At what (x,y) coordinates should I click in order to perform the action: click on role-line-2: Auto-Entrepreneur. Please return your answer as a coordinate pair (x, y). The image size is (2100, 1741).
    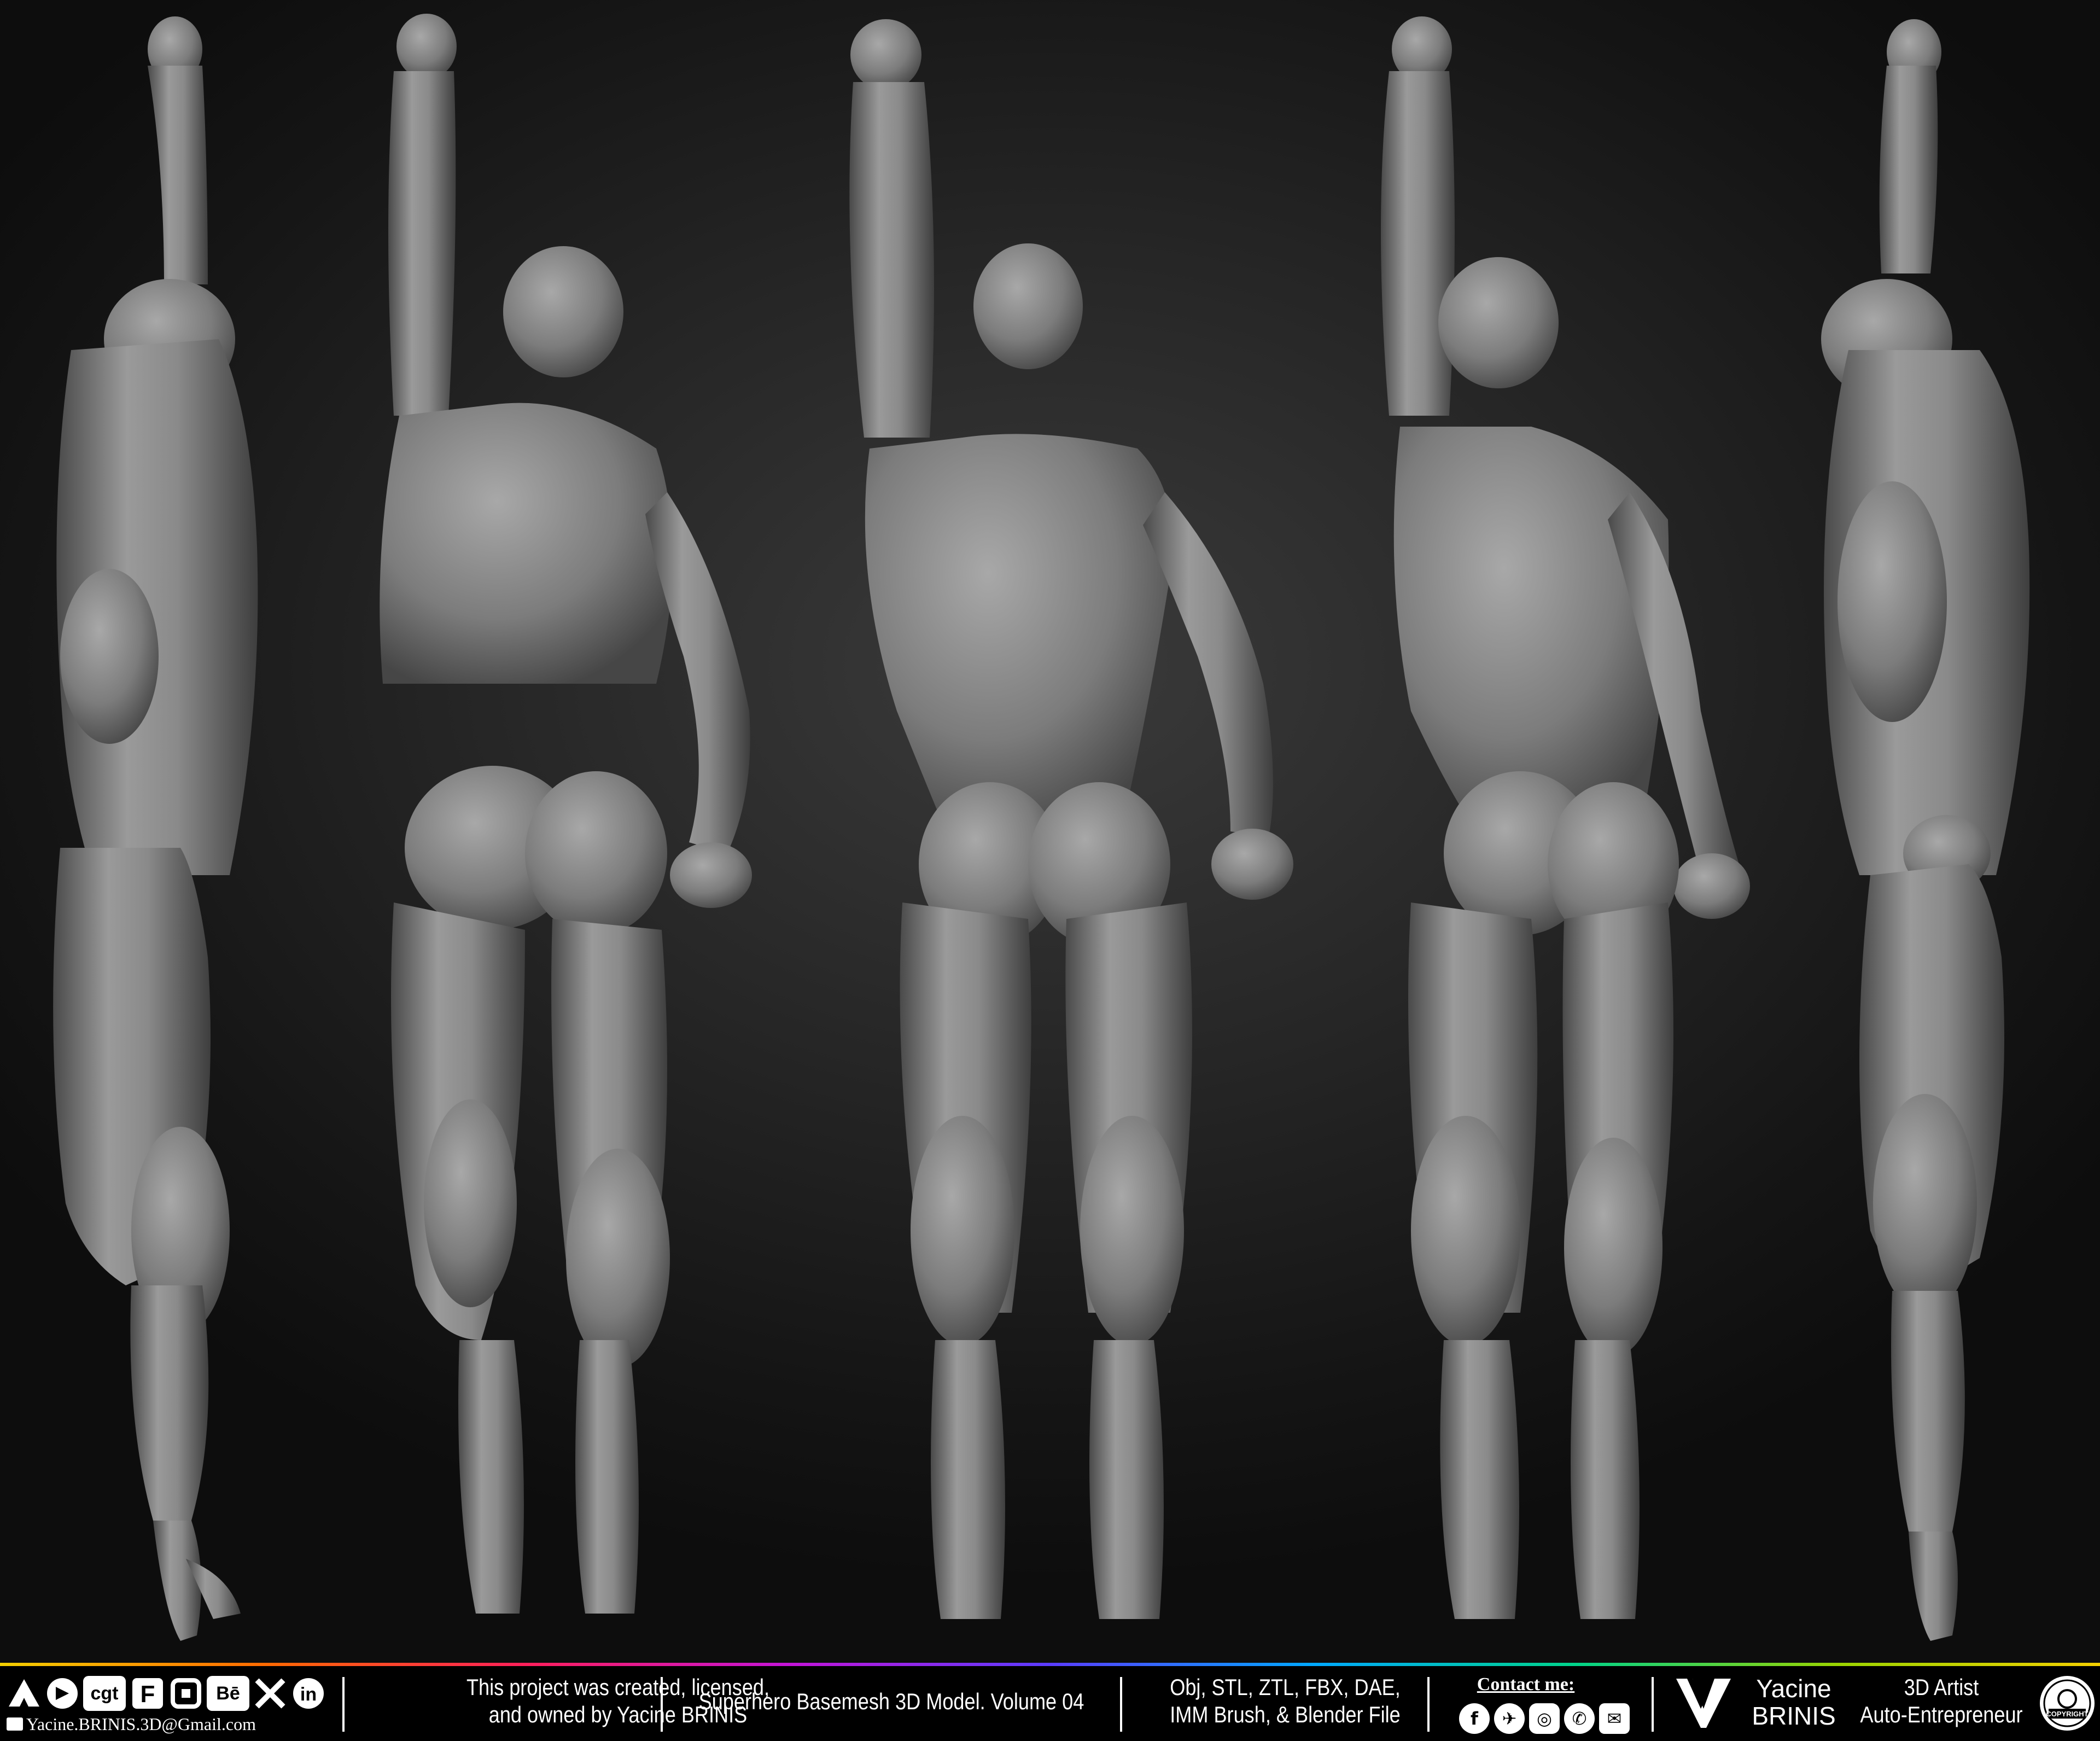
    Looking at the image, I should click on (1941, 1714).